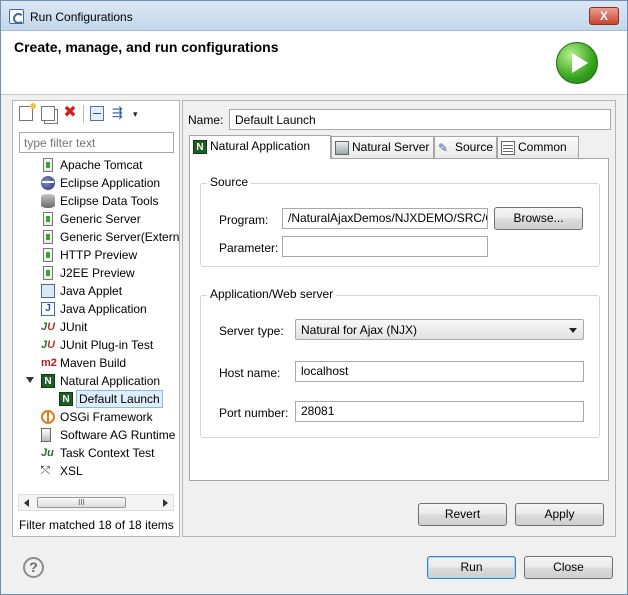  I want to click on database-icon, so click(48, 201).